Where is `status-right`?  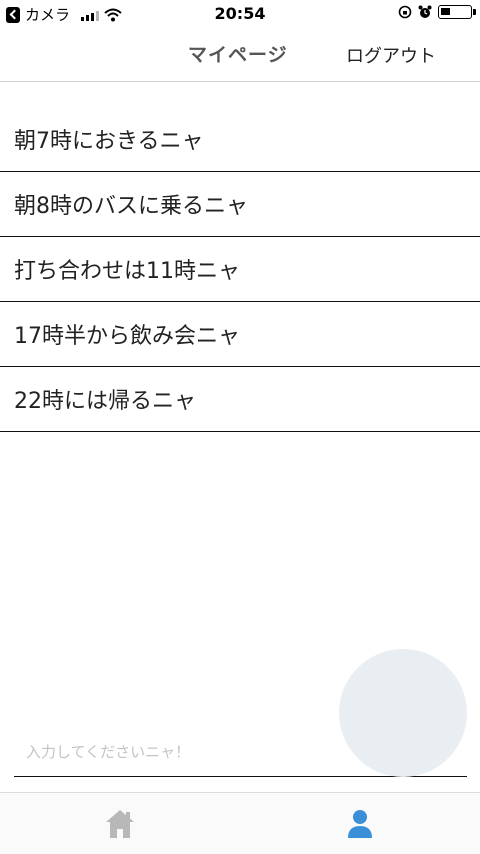
status-right is located at coordinates (437, 12).